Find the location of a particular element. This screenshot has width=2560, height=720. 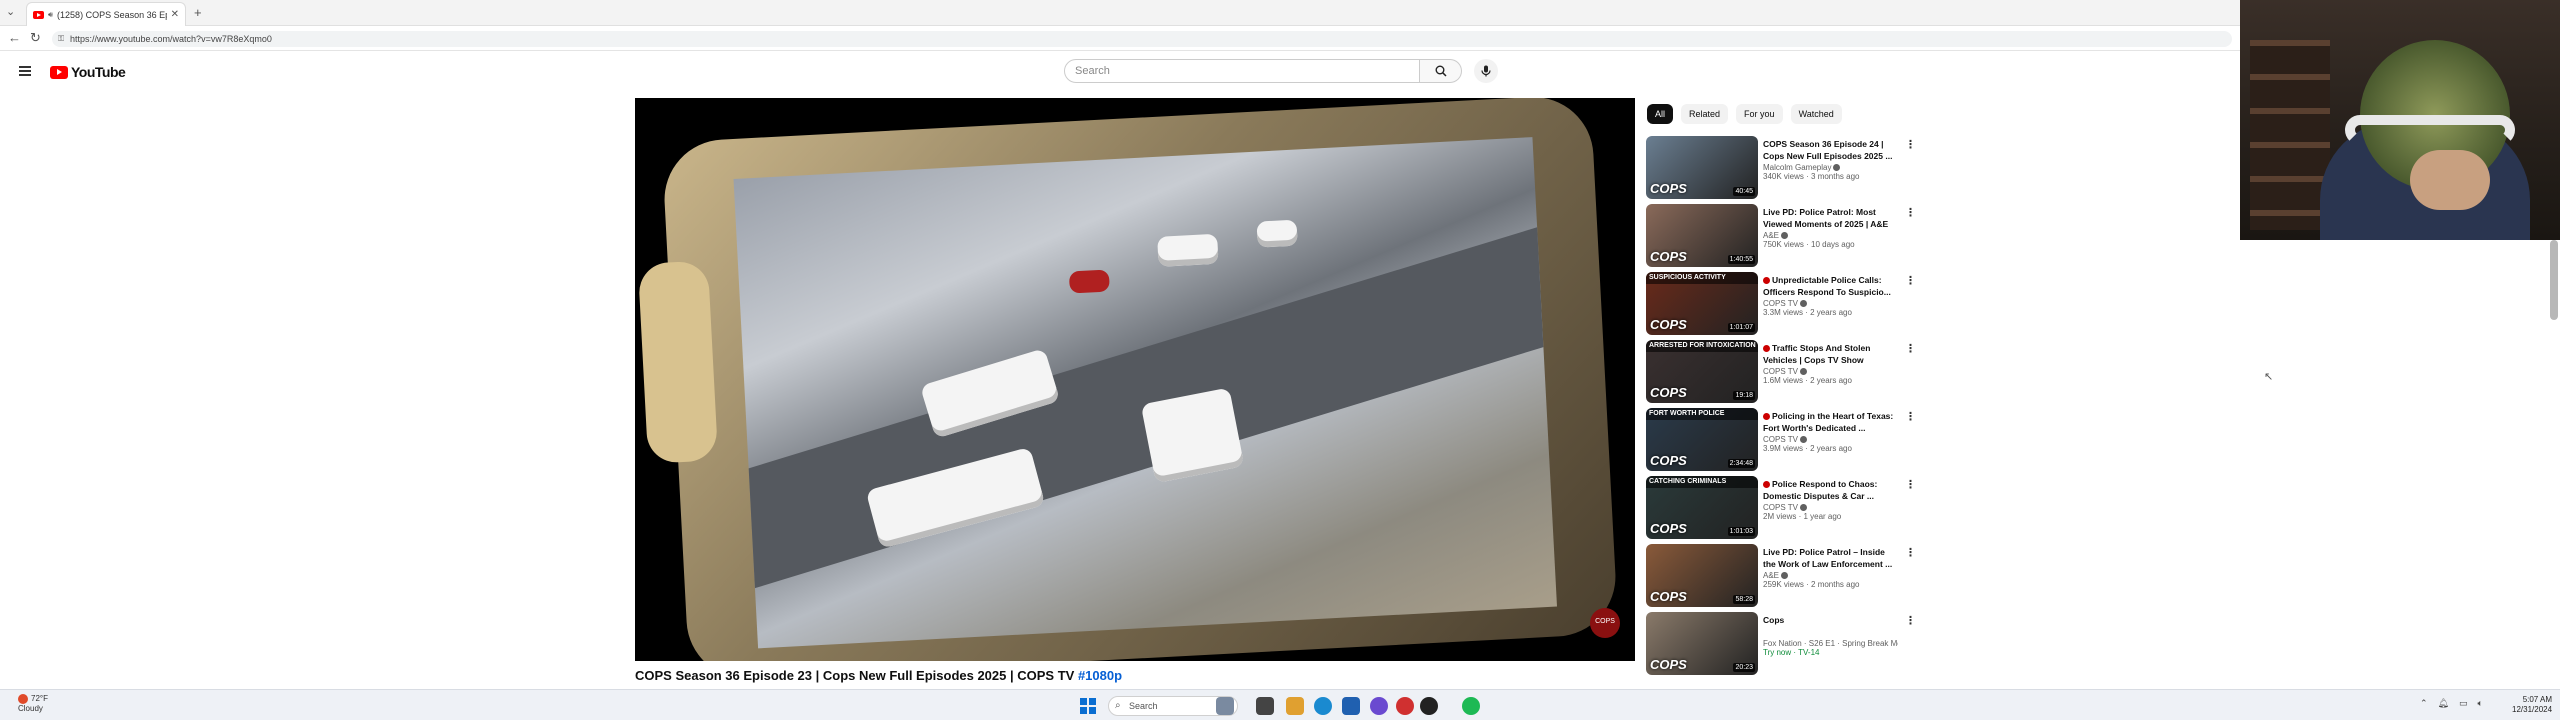

app-icon-dark is located at coordinates (1429, 706).